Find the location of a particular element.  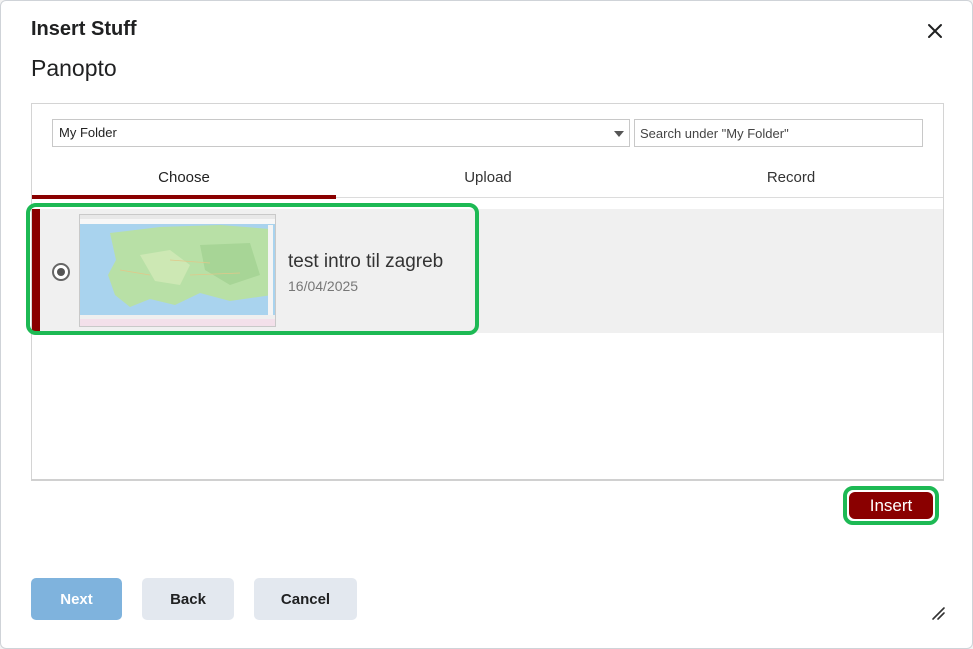

back-button: Back is located at coordinates (188, 599).